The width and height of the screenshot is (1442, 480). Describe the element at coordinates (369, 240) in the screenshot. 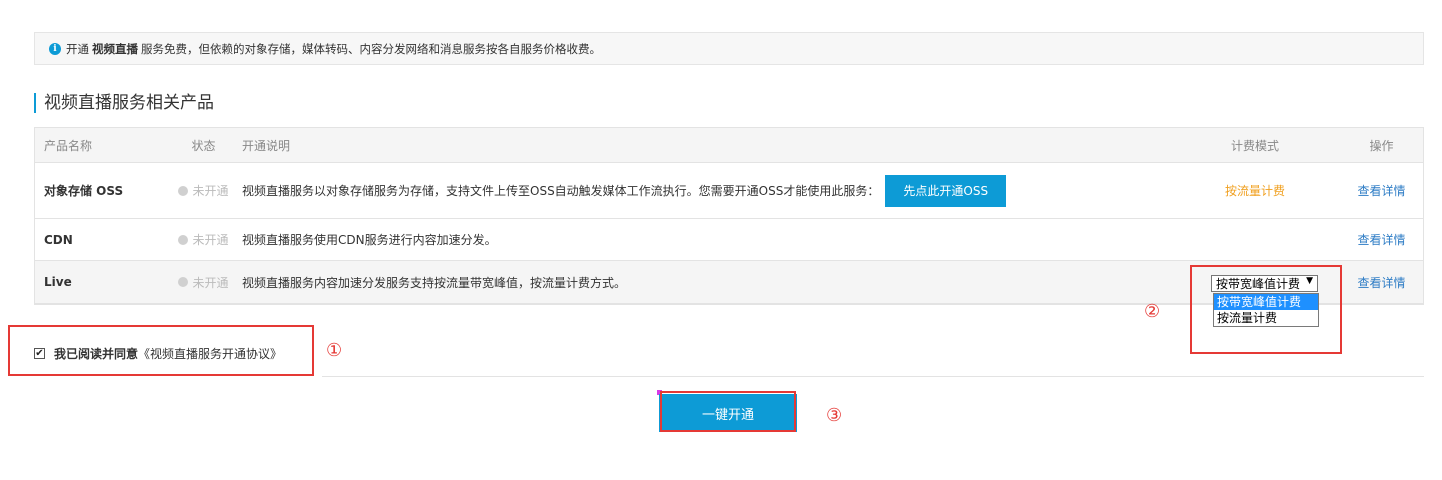

I see `product-desc: 视频直播服务使用CDN服务进行内容加速分发。` at that location.